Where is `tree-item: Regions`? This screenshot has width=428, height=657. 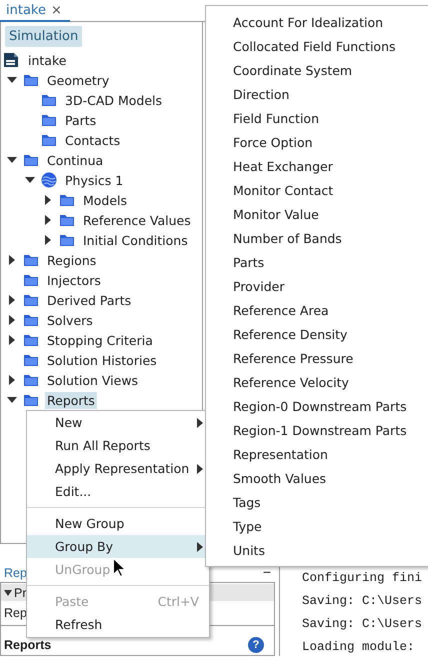 tree-item: Regions is located at coordinates (71, 260).